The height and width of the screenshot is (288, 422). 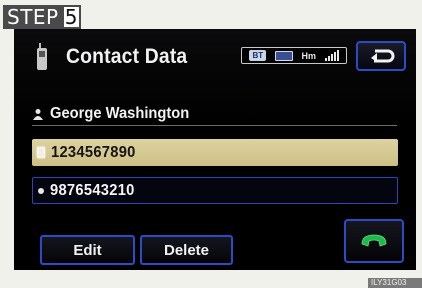 I want to click on figure-code: ILY31G03, so click(x=395, y=283).